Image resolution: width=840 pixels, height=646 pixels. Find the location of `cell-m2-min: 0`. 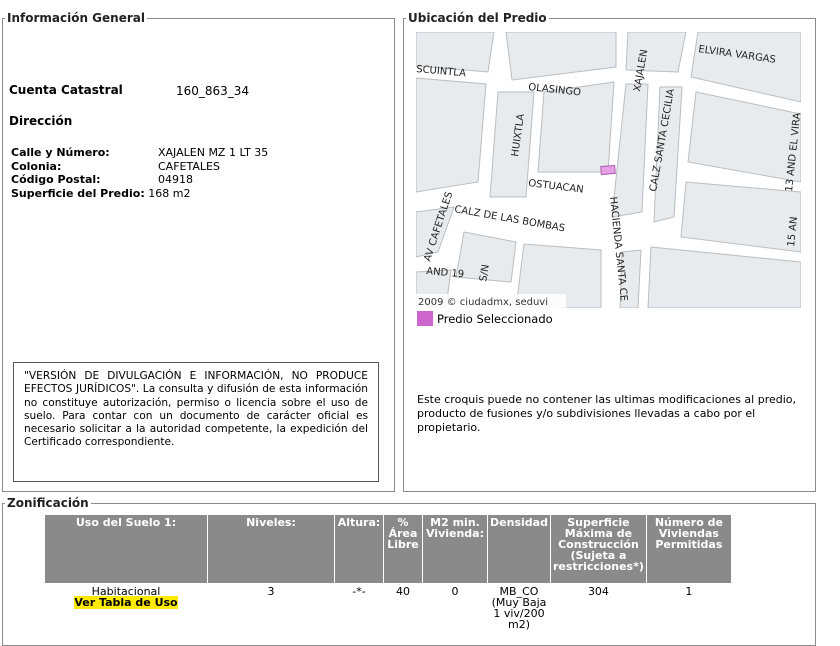

cell-m2-min: 0 is located at coordinates (455, 591).